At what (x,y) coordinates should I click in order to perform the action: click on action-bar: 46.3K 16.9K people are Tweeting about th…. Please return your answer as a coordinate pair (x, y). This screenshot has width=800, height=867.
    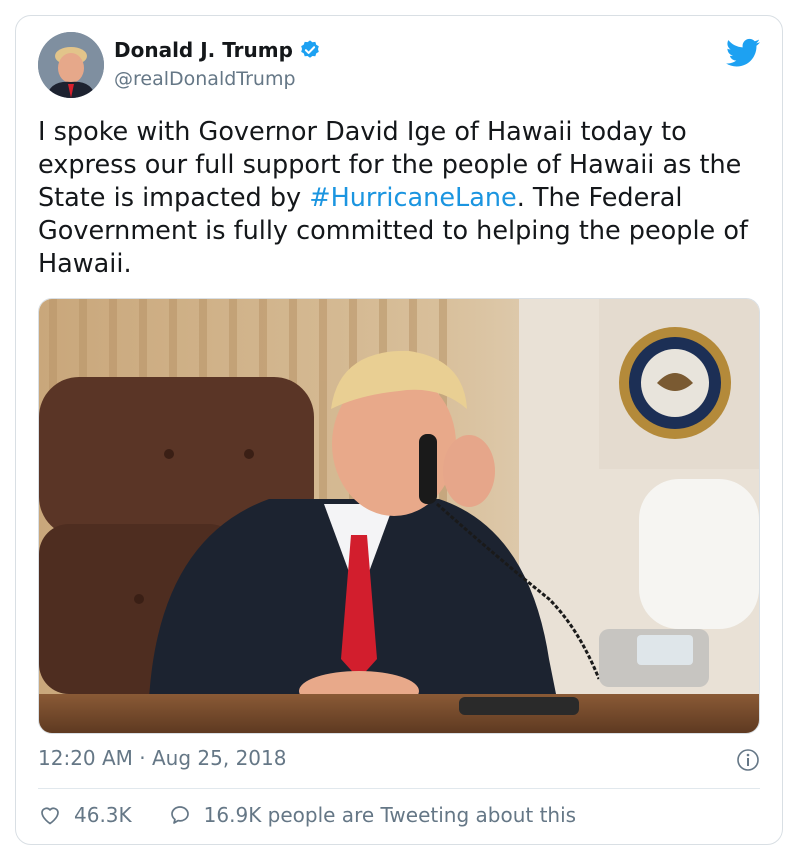
    Looking at the image, I should click on (325, 815).